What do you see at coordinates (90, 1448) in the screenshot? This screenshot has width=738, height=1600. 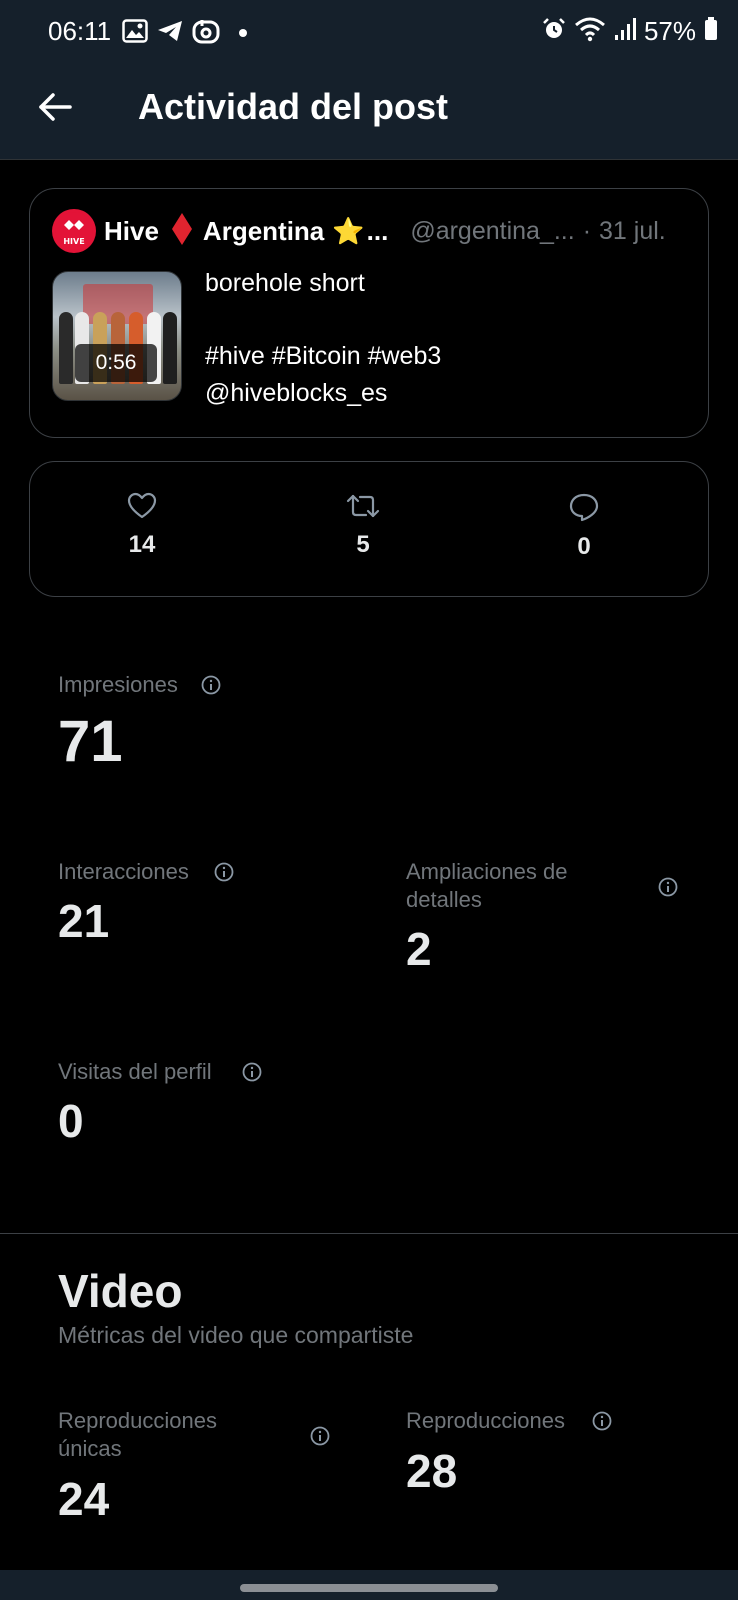 I see `unique-plays-label: únicas` at bounding box center [90, 1448].